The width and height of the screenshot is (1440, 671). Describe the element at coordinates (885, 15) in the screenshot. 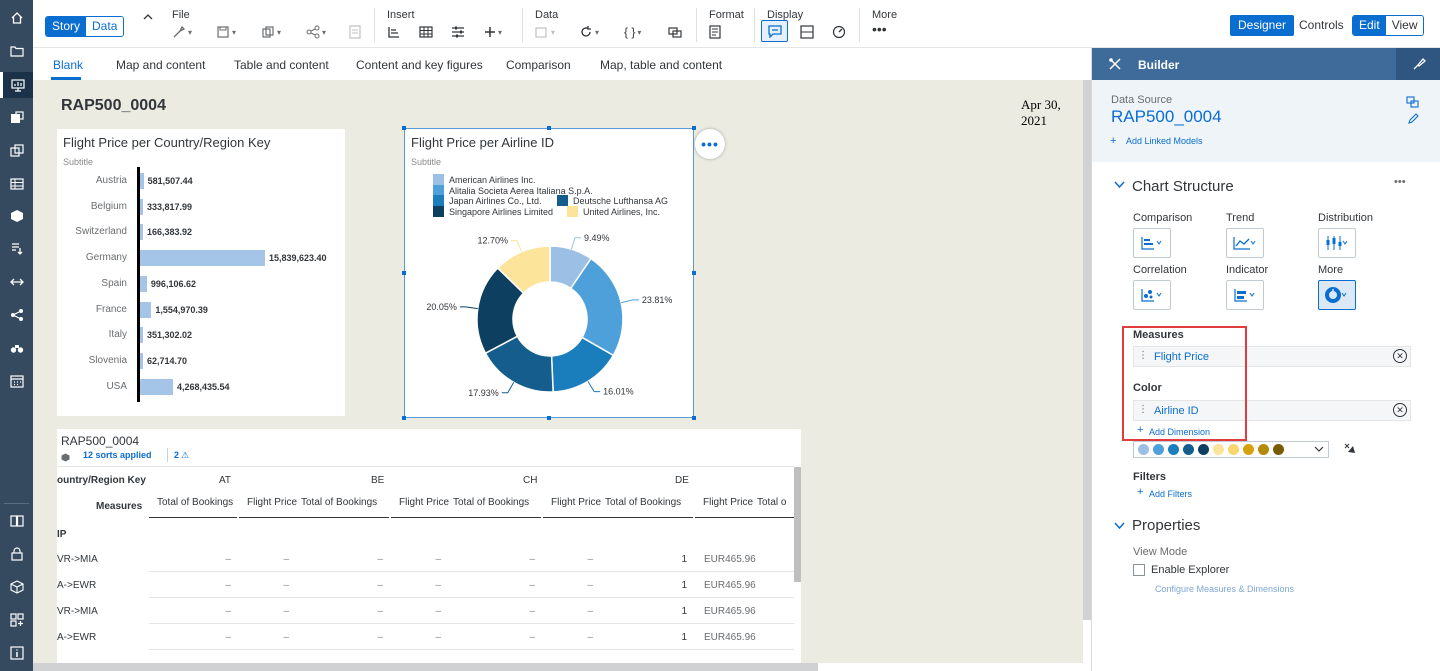

I see `more-group-label: More` at that location.